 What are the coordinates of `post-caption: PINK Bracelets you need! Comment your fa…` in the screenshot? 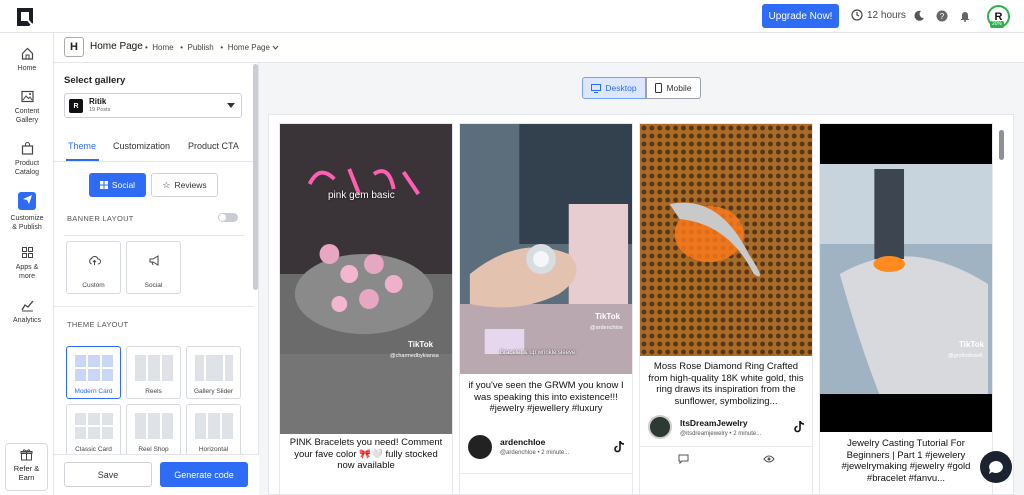 It's located at (366, 454).